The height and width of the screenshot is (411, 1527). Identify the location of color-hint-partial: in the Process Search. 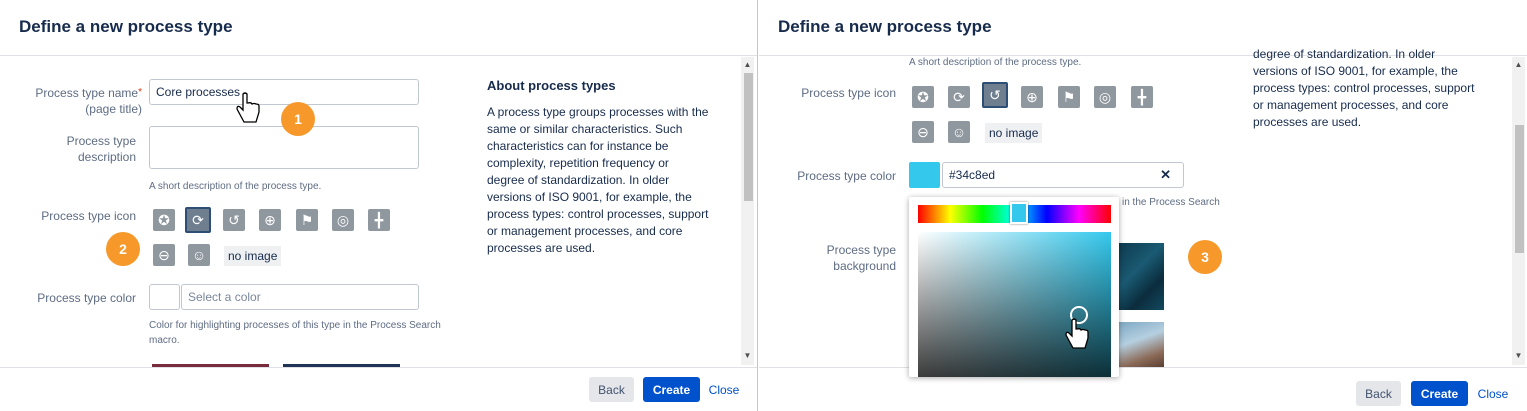
(1171, 202).